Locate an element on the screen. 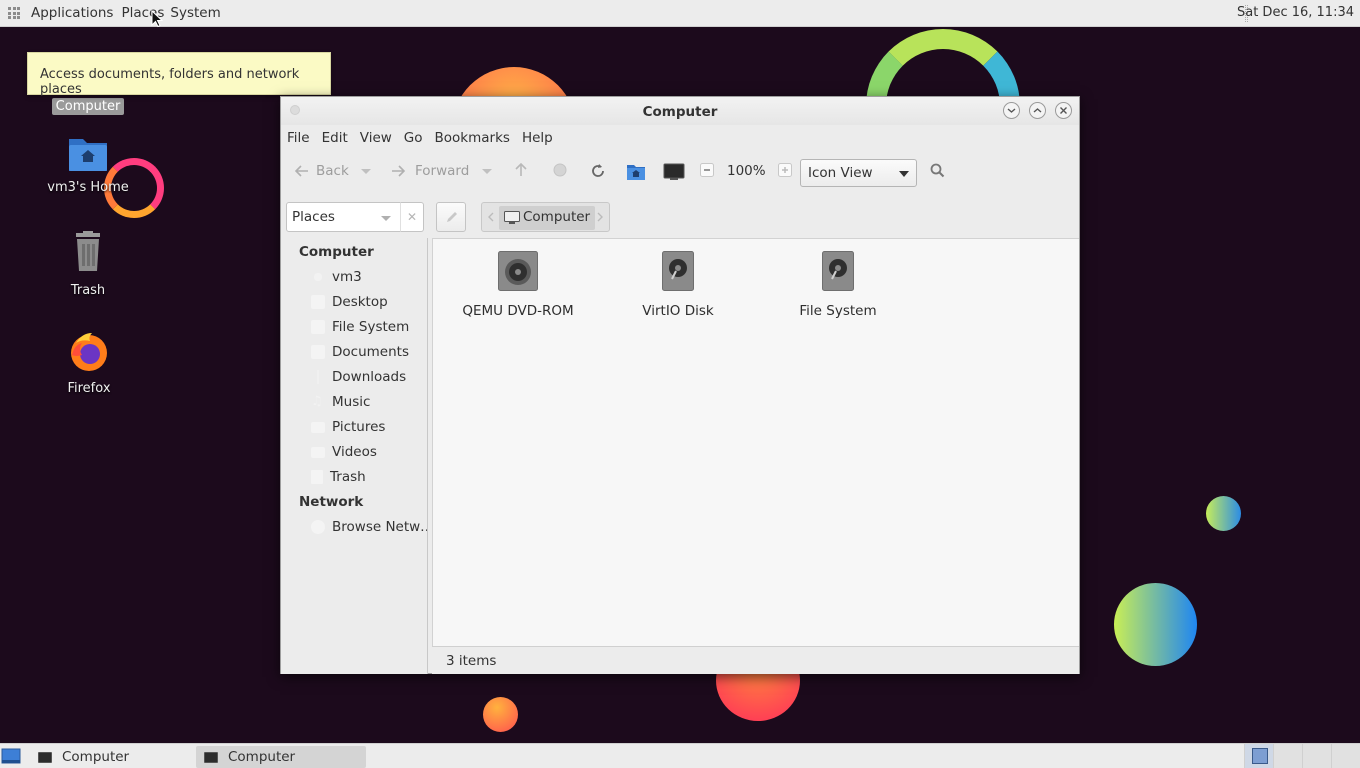  sidebar-item-vm3: vm3 is located at coordinates (369, 277).